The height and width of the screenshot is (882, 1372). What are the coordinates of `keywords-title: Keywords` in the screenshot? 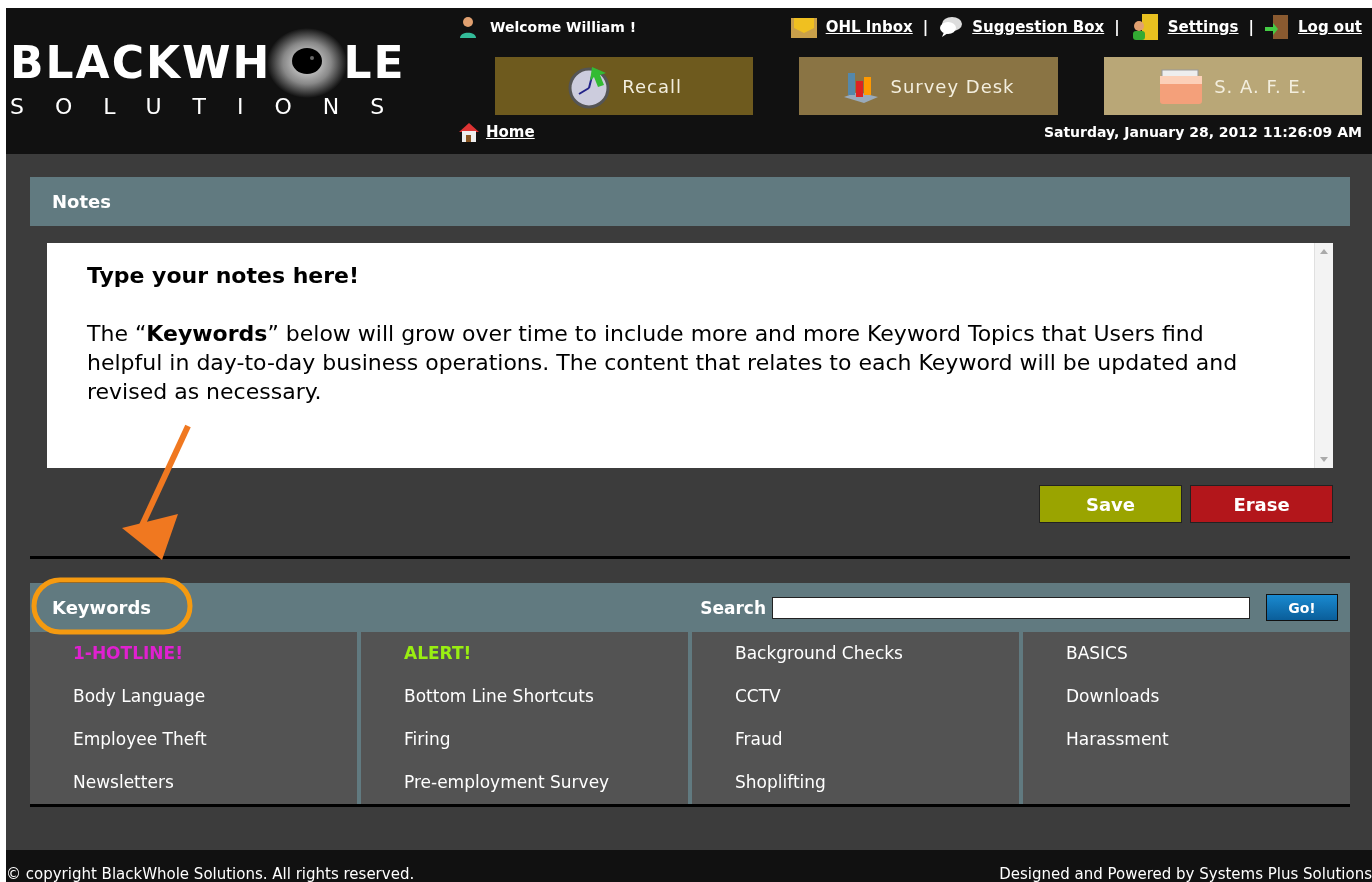 It's located at (102, 607).